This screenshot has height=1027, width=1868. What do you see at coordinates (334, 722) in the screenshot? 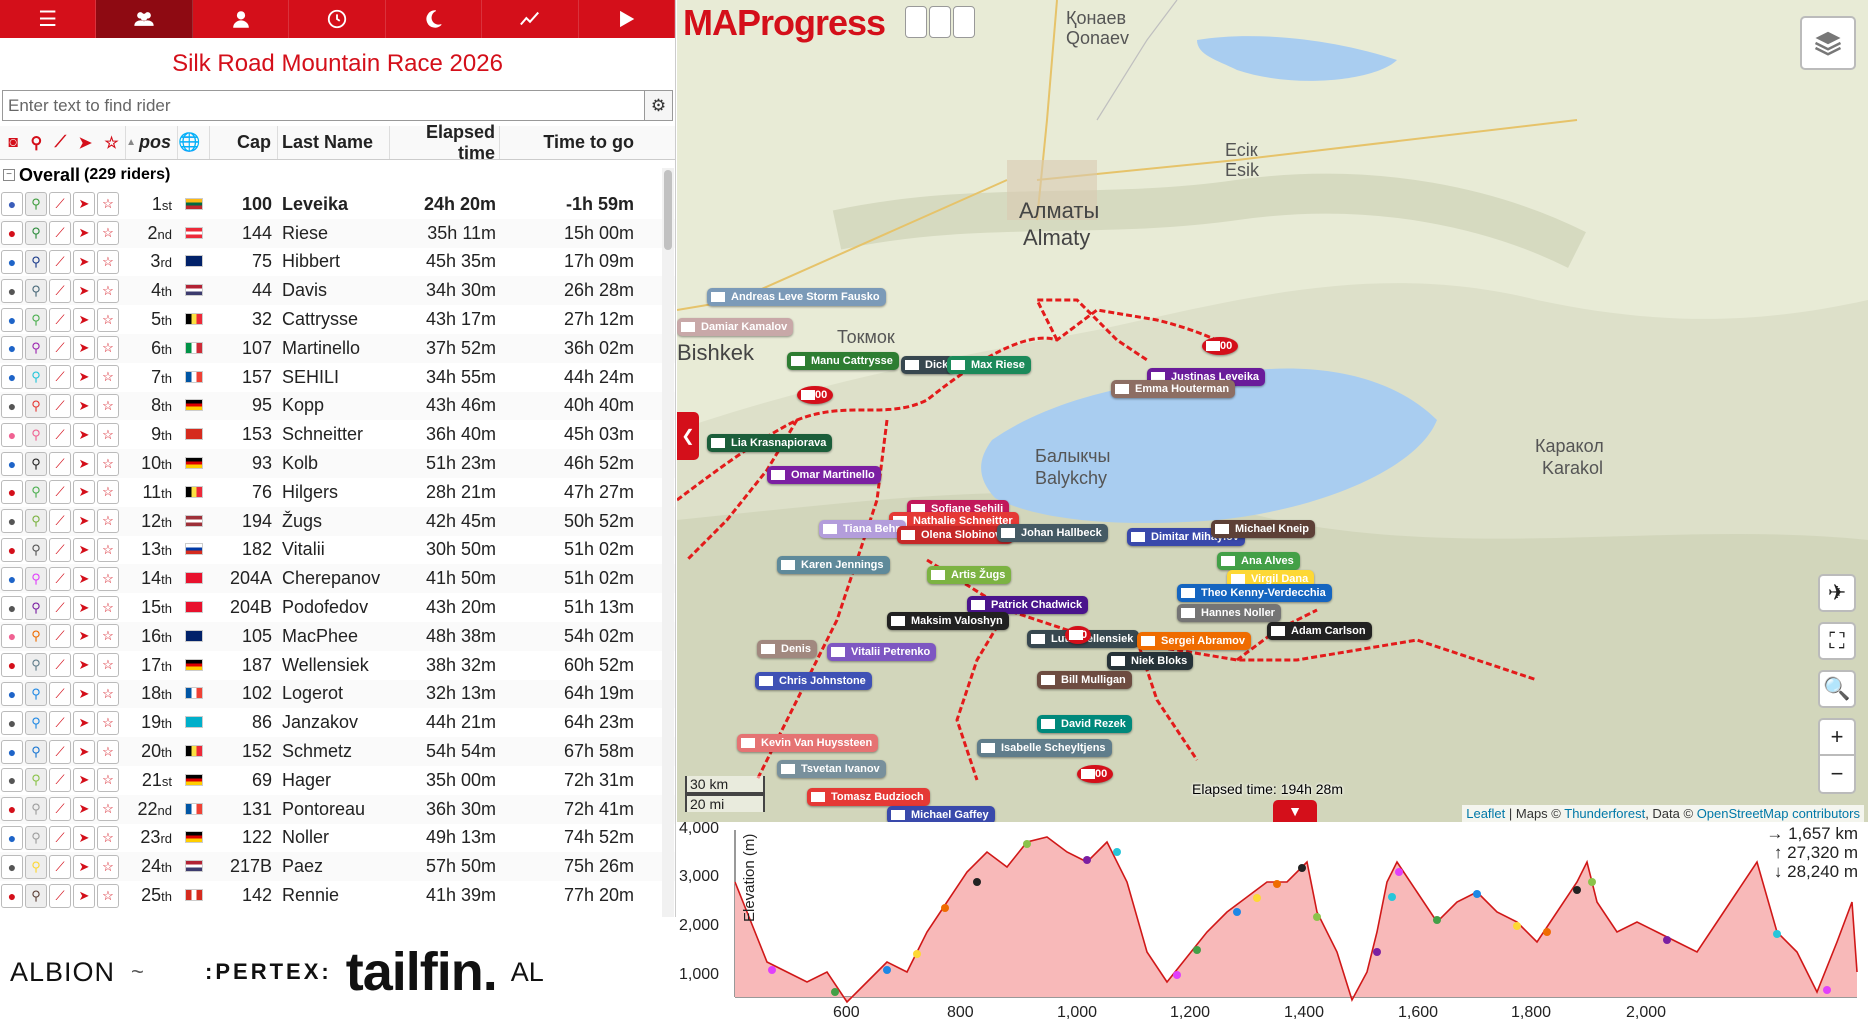
I see `rider-last-name: Janzakov` at bounding box center [334, 722].